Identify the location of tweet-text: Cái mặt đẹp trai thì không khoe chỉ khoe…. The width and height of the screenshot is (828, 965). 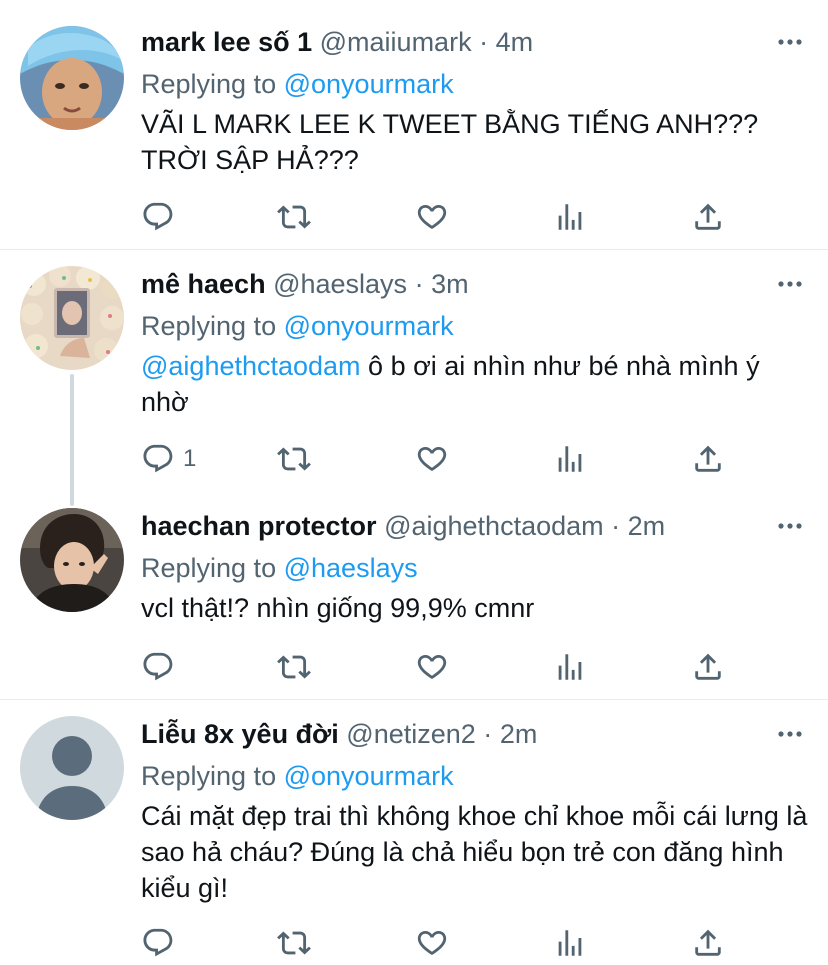
(474, 852).